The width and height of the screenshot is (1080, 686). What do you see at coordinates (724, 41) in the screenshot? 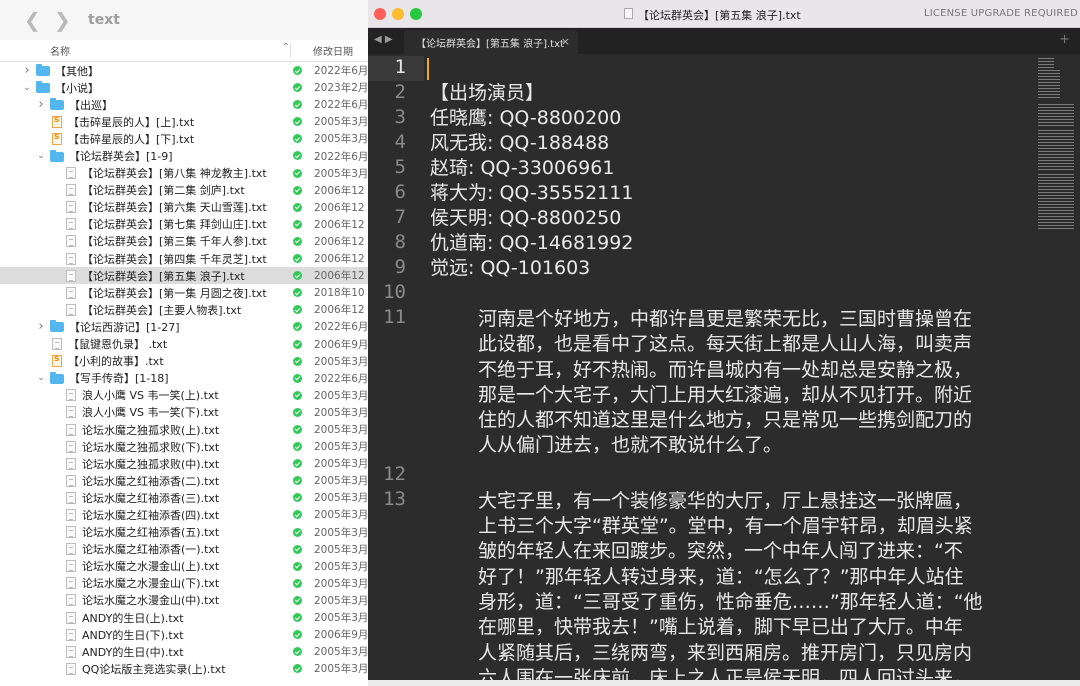
I see `tab-bar: ◀ ▶ 【论坛群英会】[第五集 浪子].txt × +` at bounding box center [724, 41].